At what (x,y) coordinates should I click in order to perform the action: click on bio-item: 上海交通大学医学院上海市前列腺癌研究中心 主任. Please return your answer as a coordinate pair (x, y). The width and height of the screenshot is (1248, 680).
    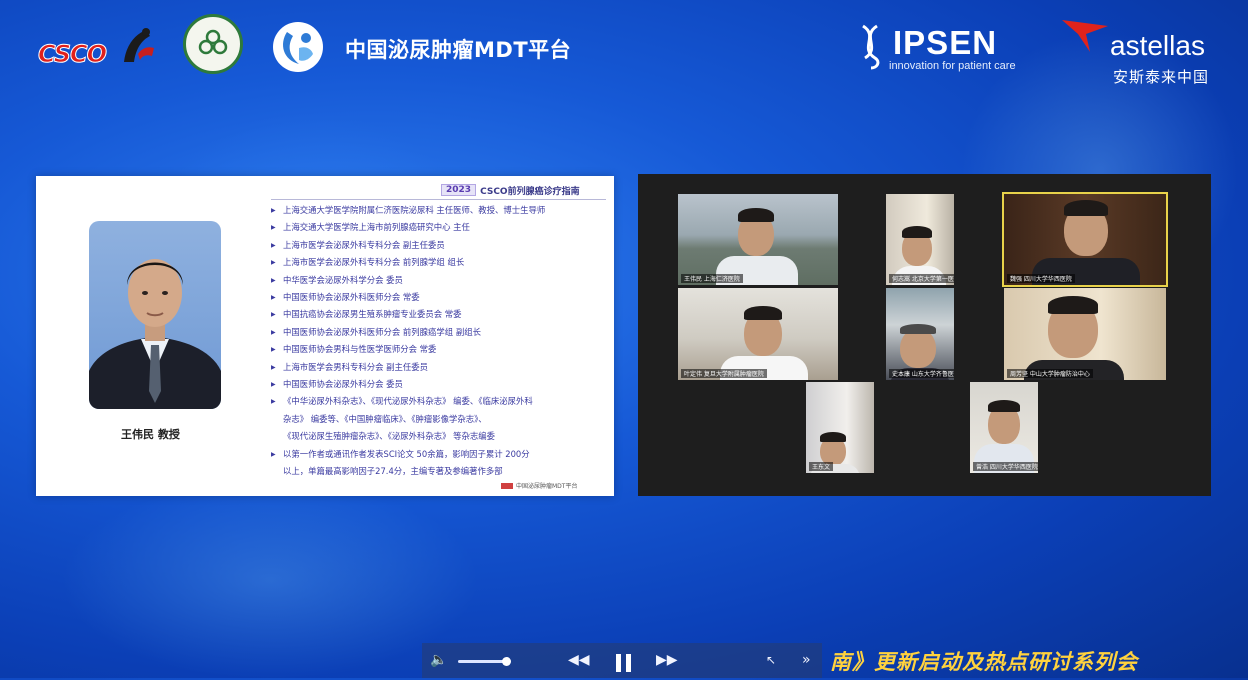
    Looking at the image, I should click on (440, 227).